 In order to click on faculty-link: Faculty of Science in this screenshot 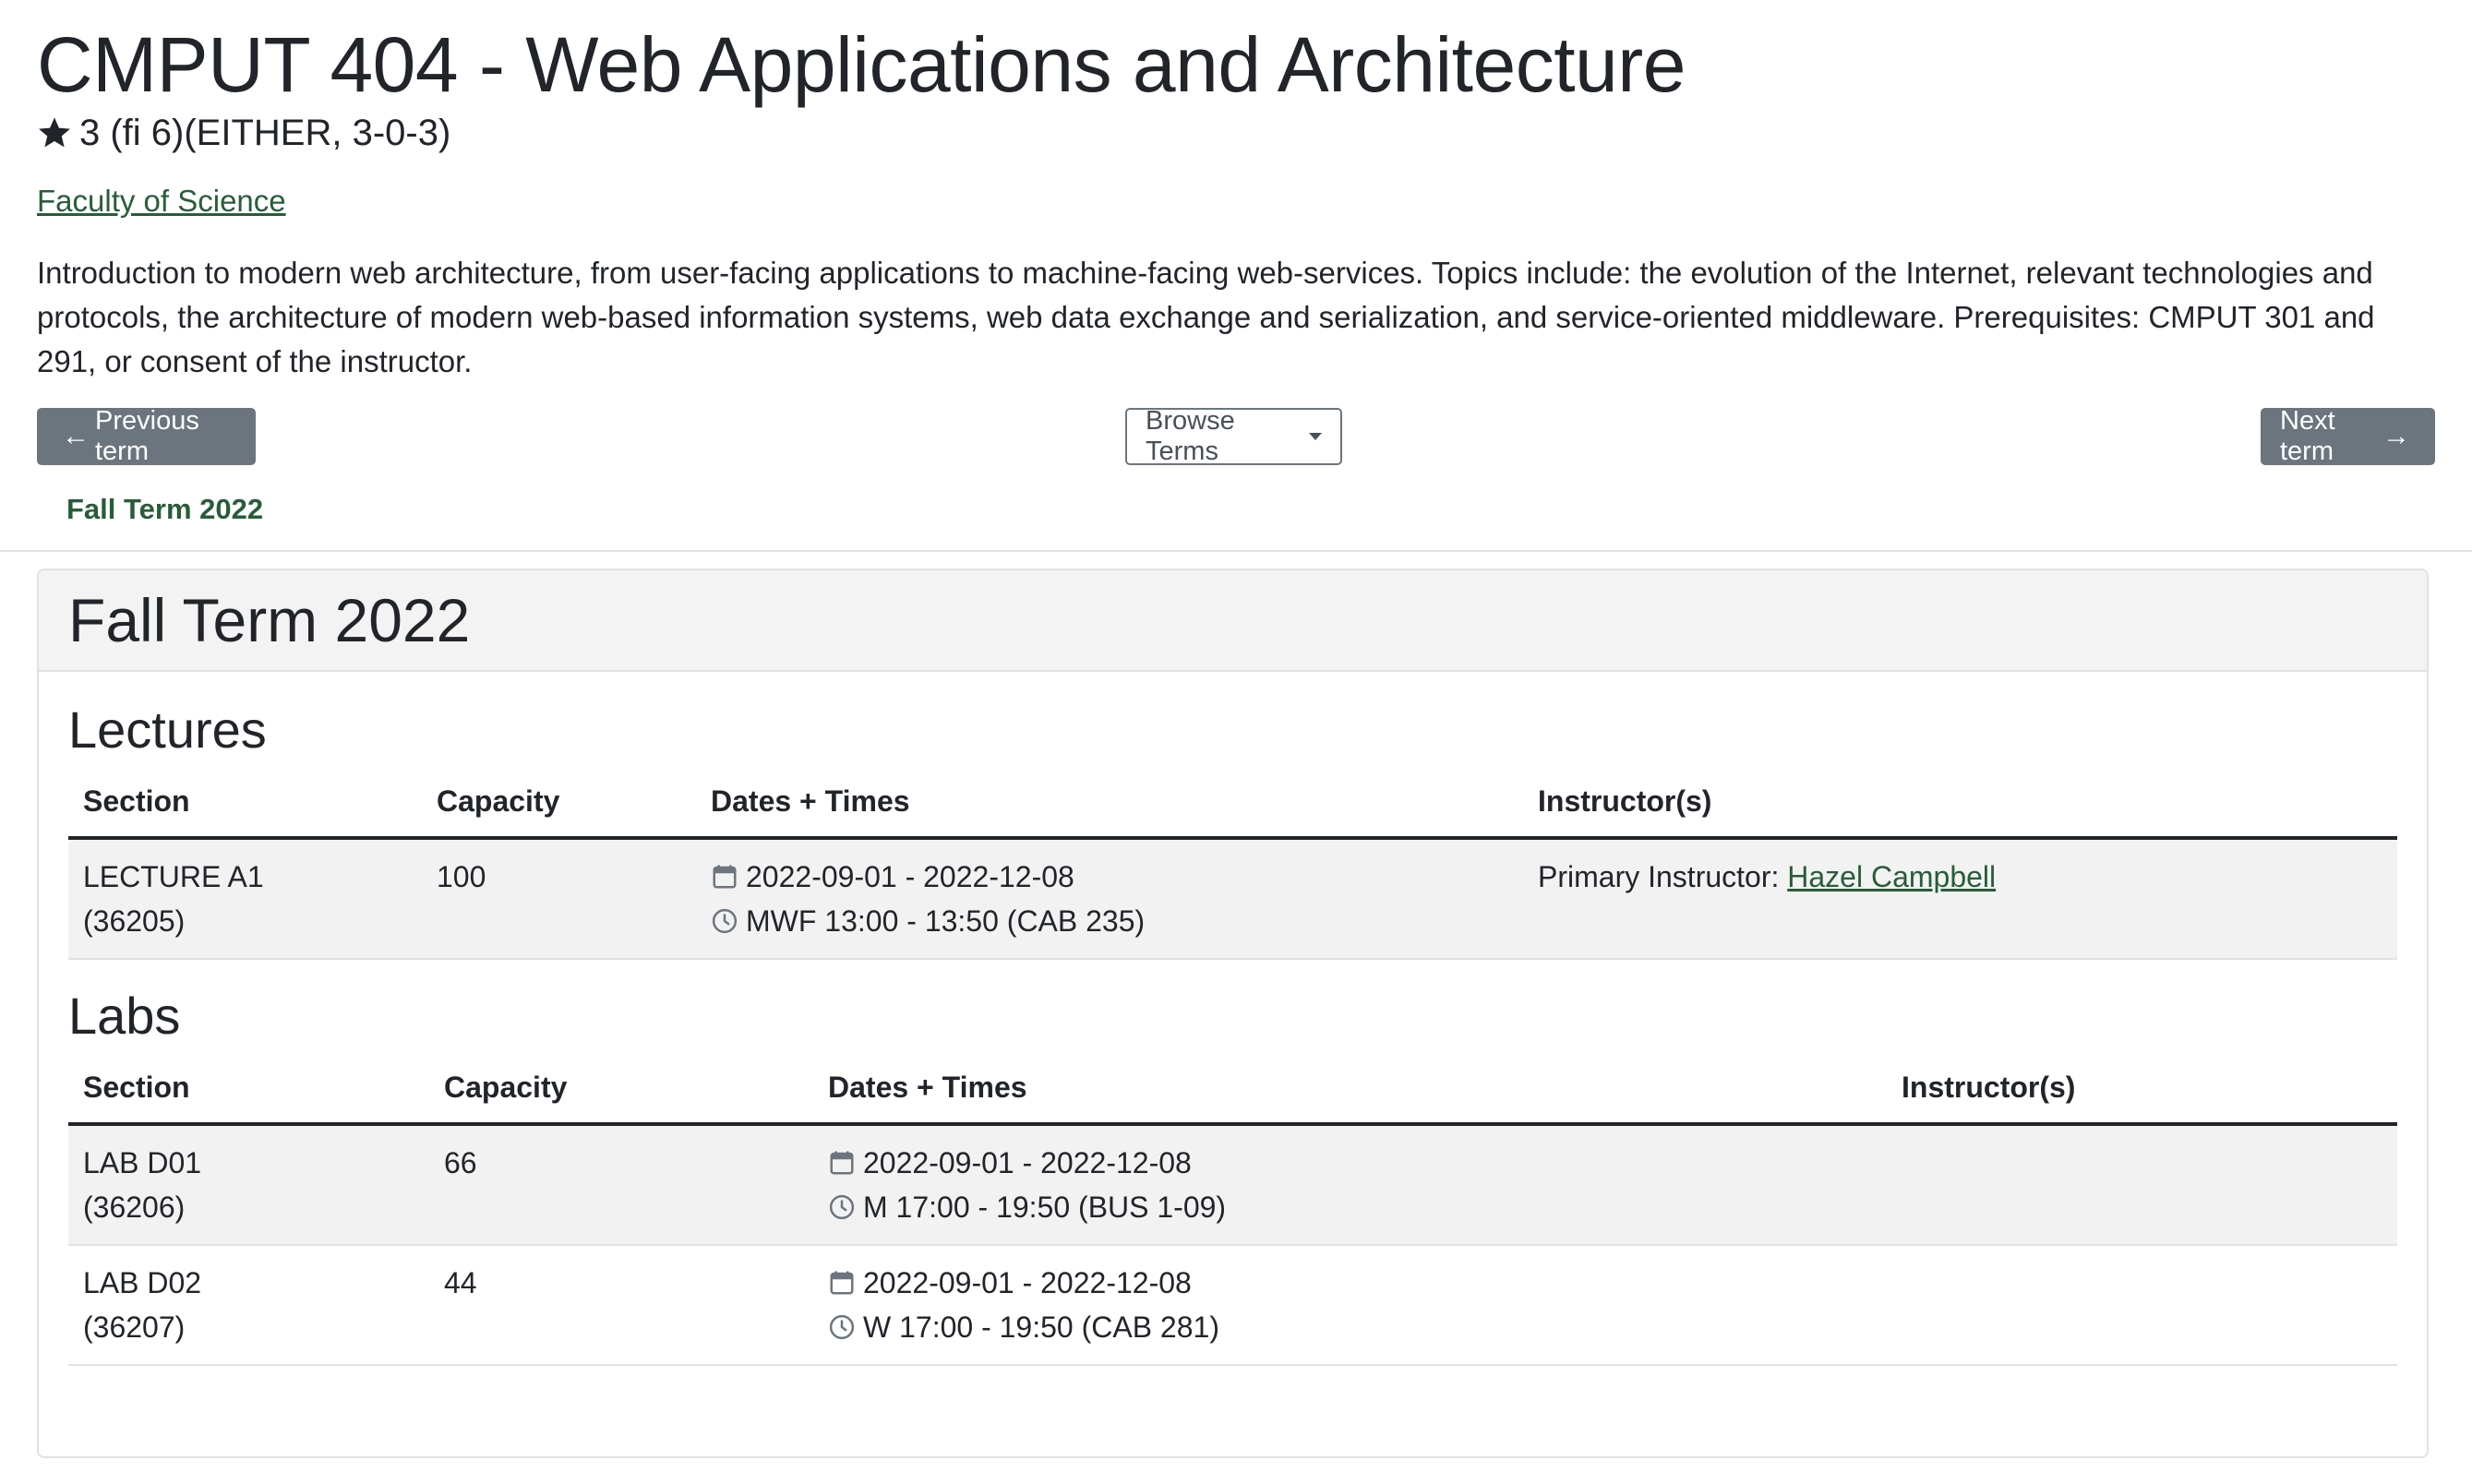, I will do `click(161, 201)`.